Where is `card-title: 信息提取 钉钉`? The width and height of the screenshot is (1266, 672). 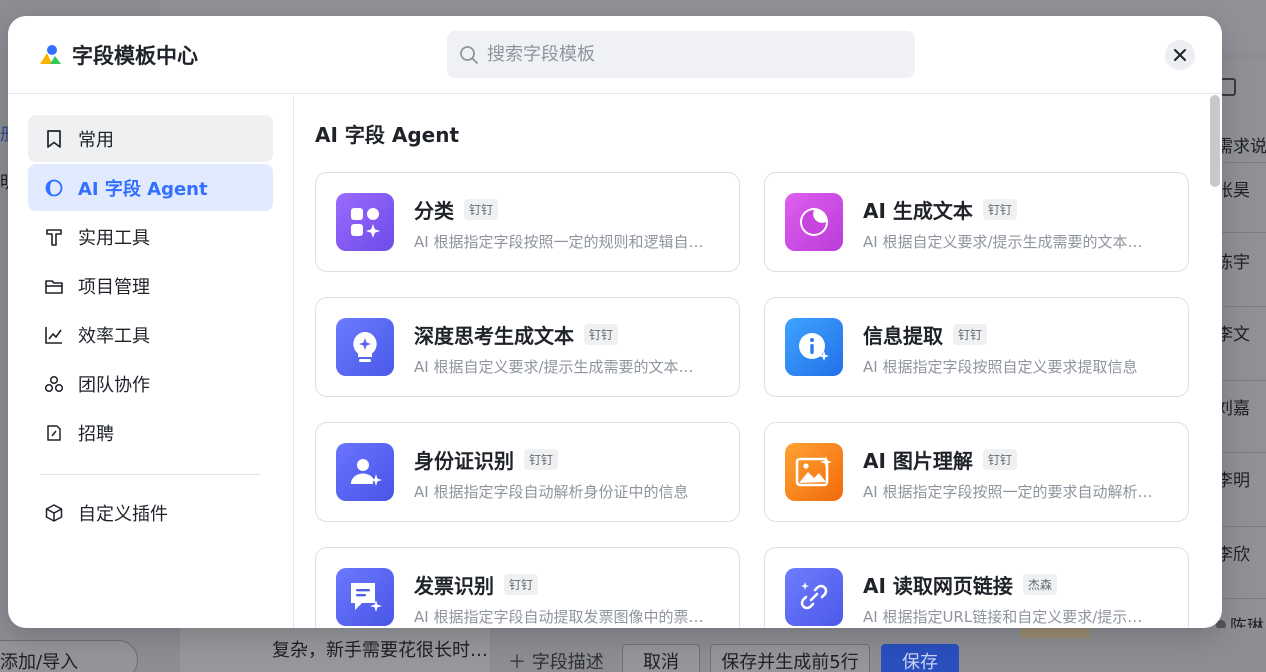
card-title: 信息提取 钉钉 is located at coordinates (925, 334).